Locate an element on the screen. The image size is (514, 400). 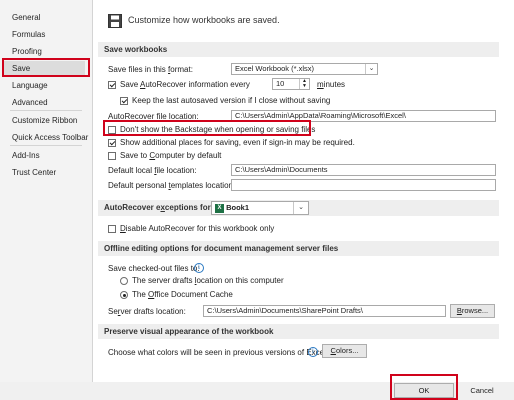
highlight-box-save is located at coordinates (46, 67).